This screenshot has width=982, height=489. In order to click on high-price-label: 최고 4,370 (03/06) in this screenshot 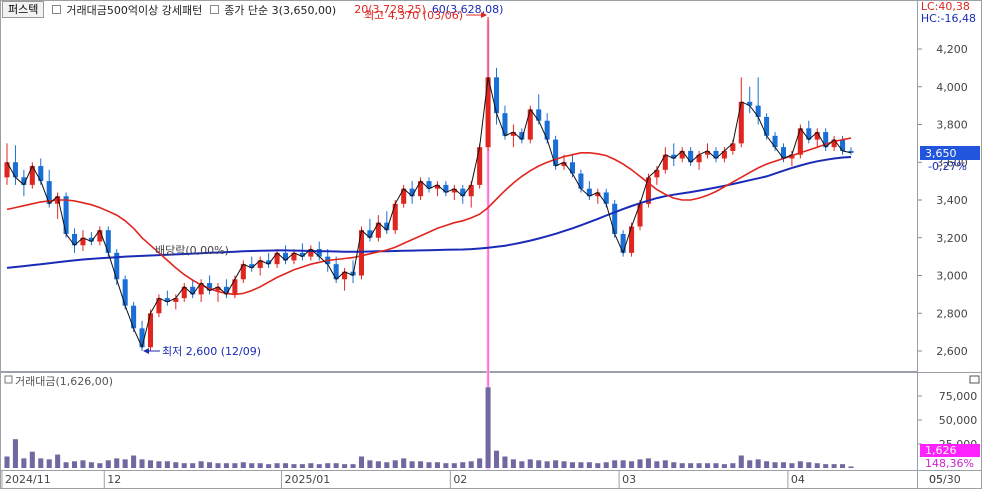, I will do `click(413, 15)`.